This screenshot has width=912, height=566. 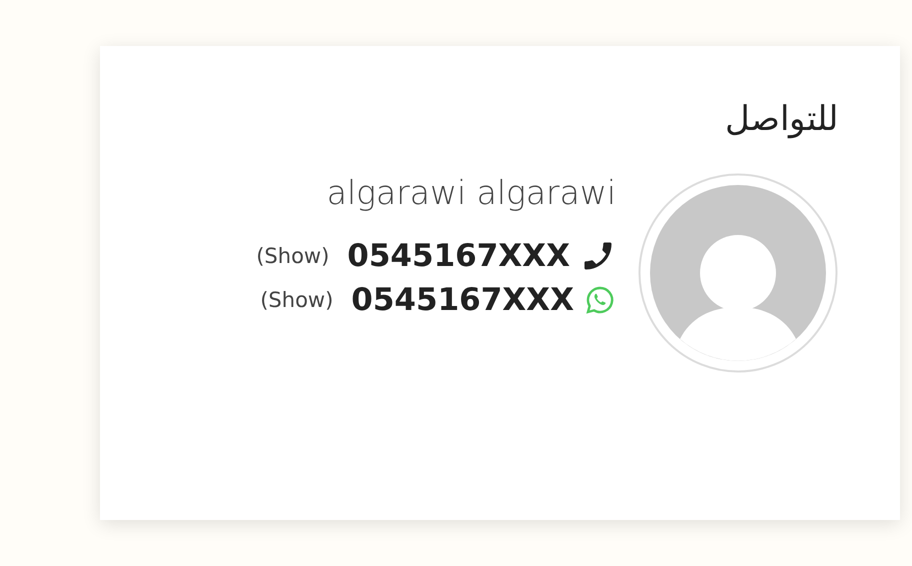 What do you see at coordinates (471, 192) in the screenshot?
I see `contact-name: algarawi algarawi` at bounding box center [471, 192].